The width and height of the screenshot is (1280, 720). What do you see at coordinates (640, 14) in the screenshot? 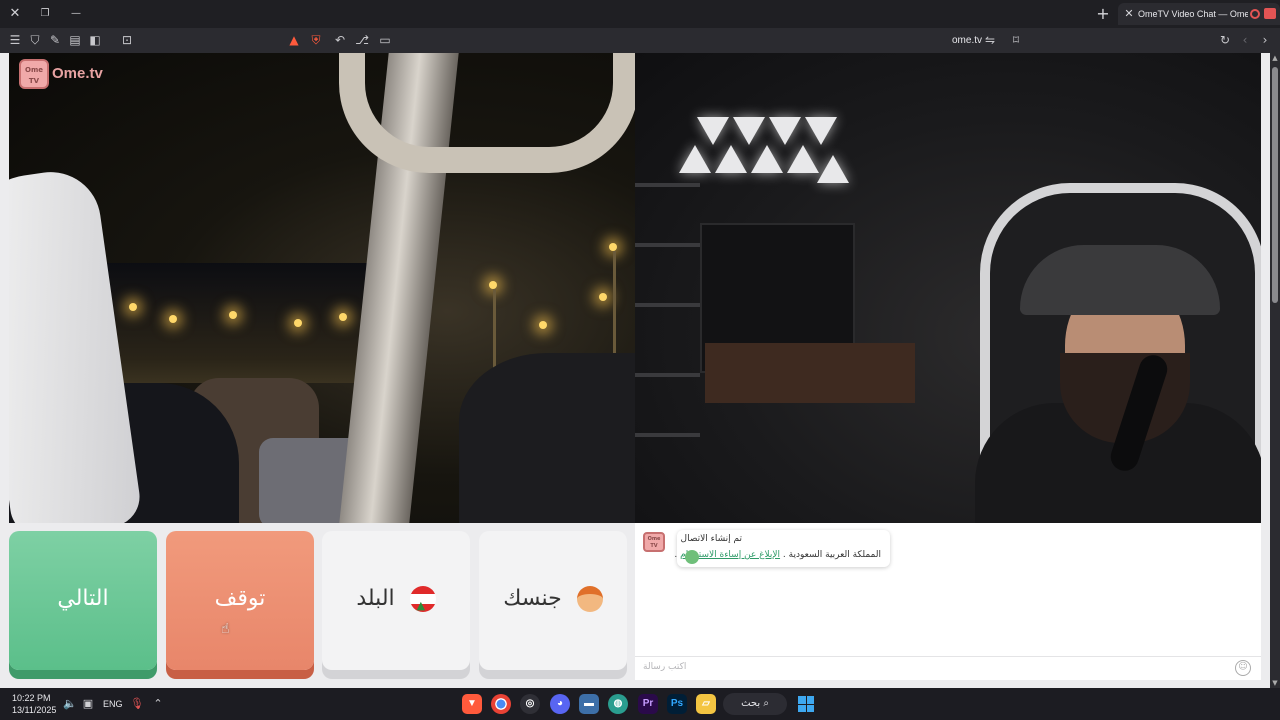
I see `browser-title-bar: ✕ ❐ — + ✕ OmeTV Video Chat — Omeg` at bounding box center [640, 14].